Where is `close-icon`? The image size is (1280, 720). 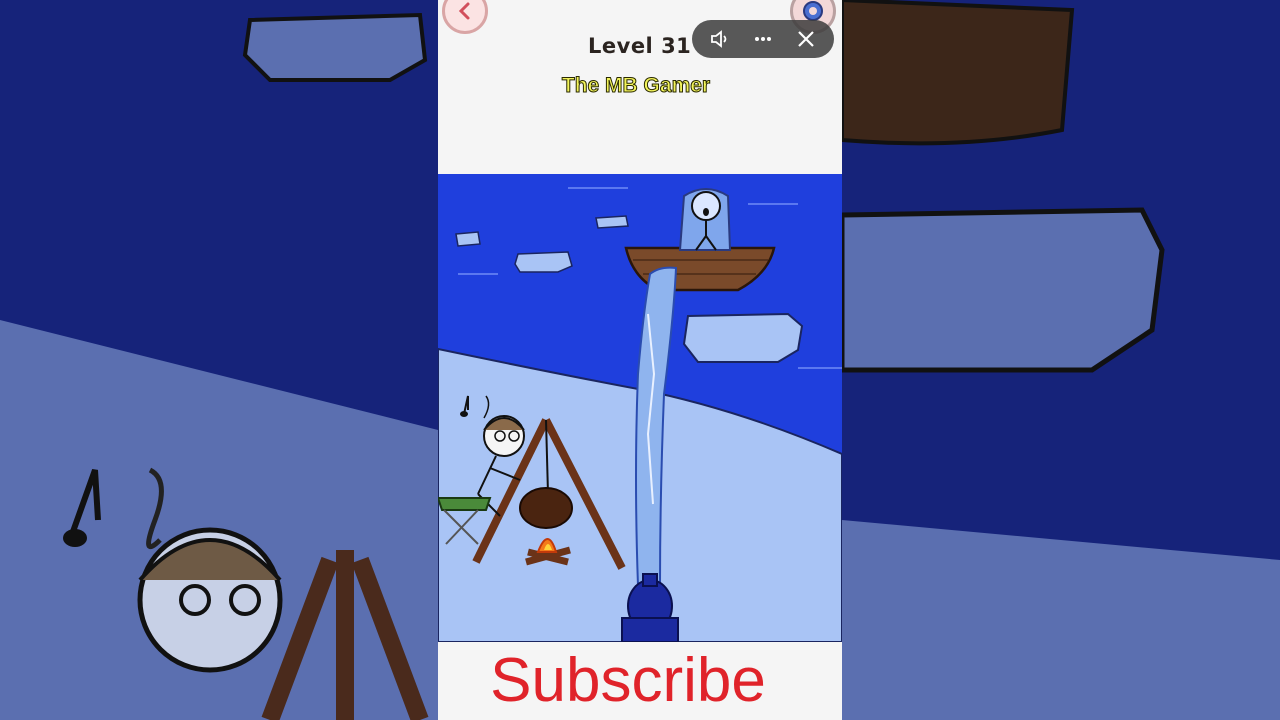 close-icon is located at coordinates (806, 39).